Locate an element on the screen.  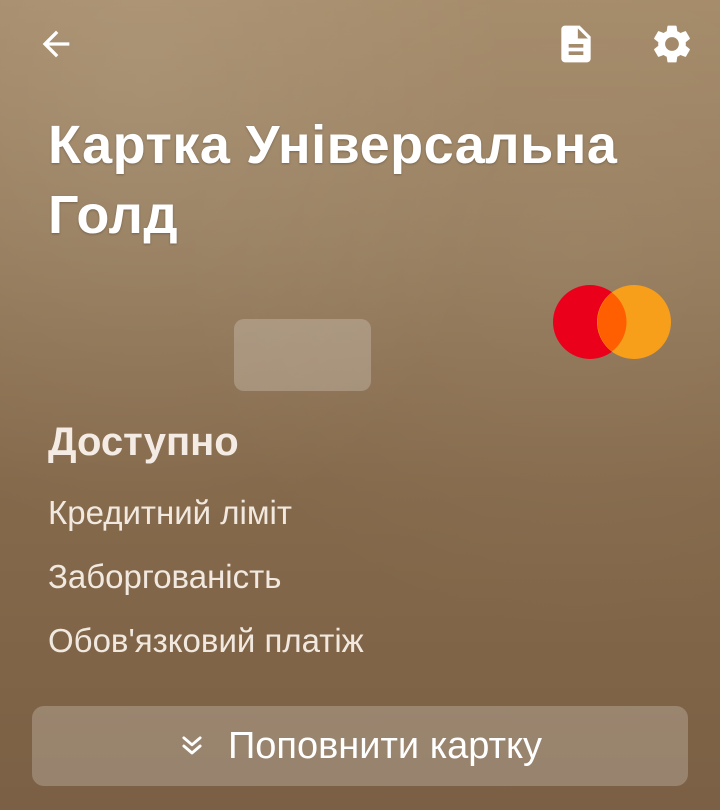
back-button is located at coordinates (56, 44).